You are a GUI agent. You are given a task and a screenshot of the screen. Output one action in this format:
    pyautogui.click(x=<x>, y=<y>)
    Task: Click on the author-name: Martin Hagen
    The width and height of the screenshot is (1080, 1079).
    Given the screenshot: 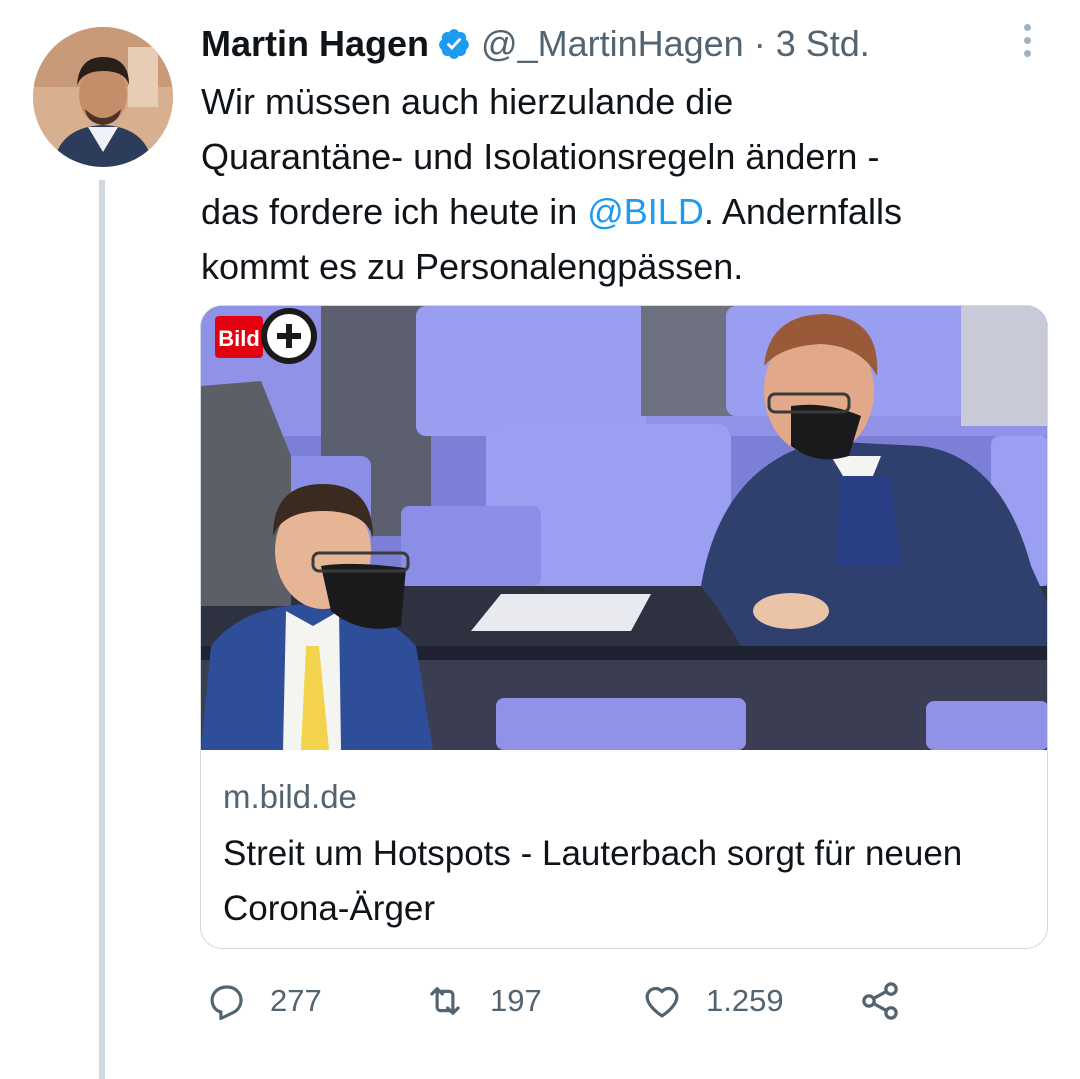 What is the action you would take?
    pyautogui.click(x=315, y=44)
    